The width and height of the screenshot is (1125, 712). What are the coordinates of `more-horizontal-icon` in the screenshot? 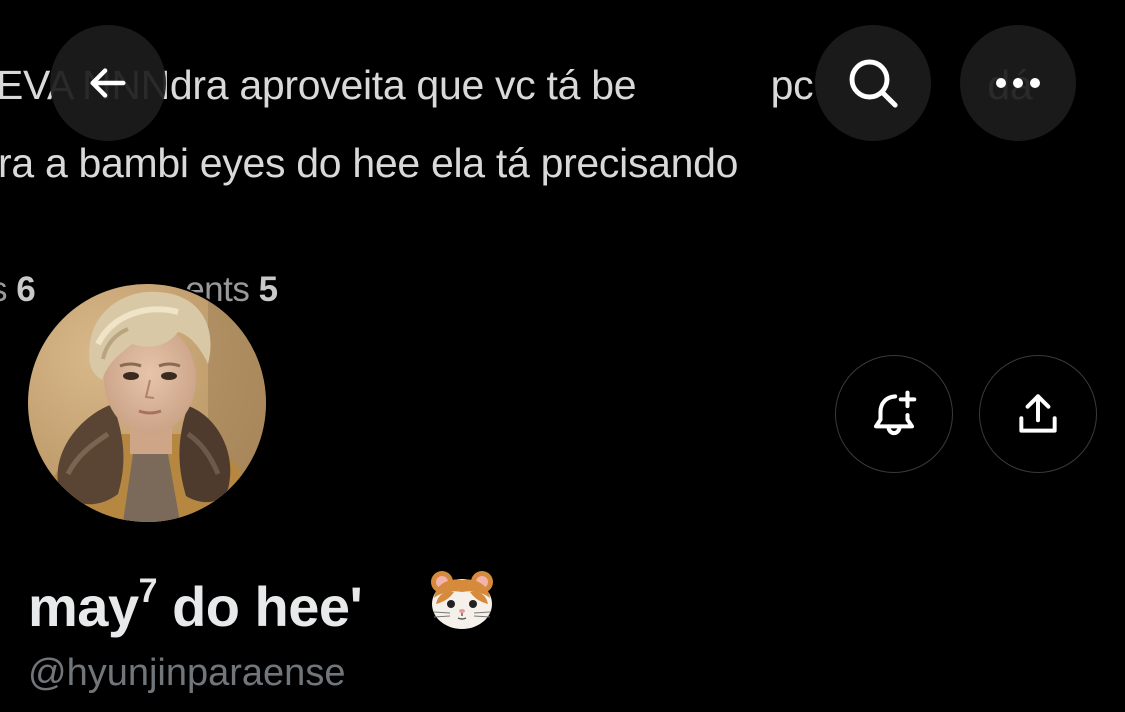 It's located at (1018, 83).